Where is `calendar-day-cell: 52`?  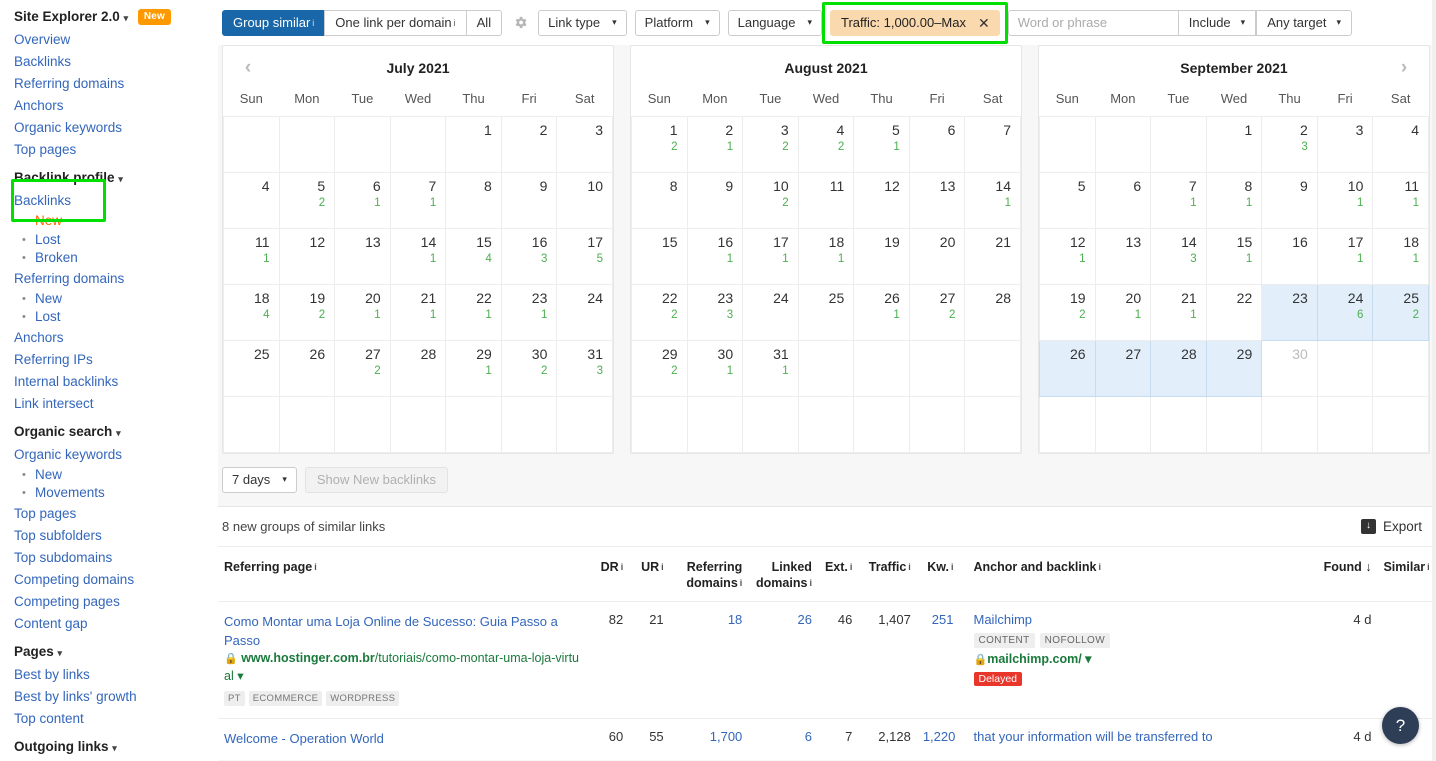 calendar-day-cell: 52 is located at coordinates (307, 200).